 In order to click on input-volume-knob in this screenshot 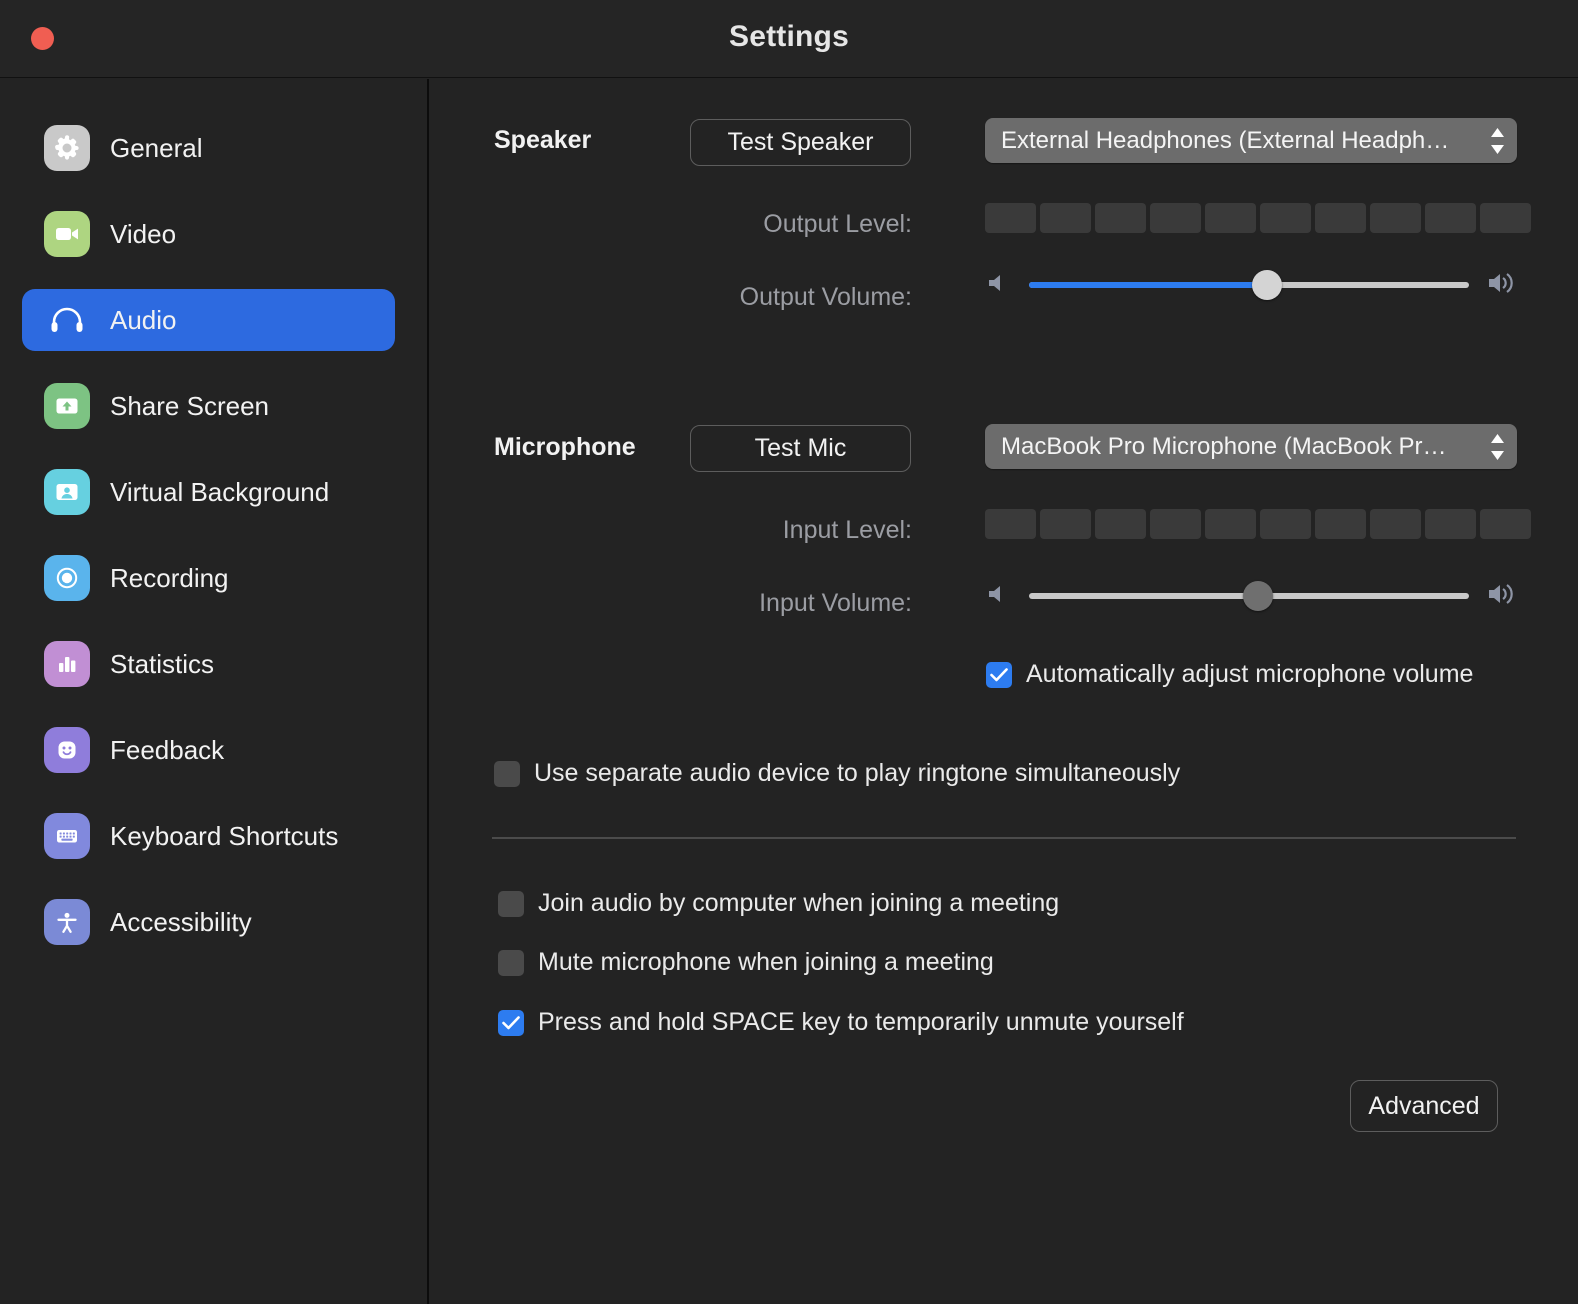, I will do `click(1257, 596)`.